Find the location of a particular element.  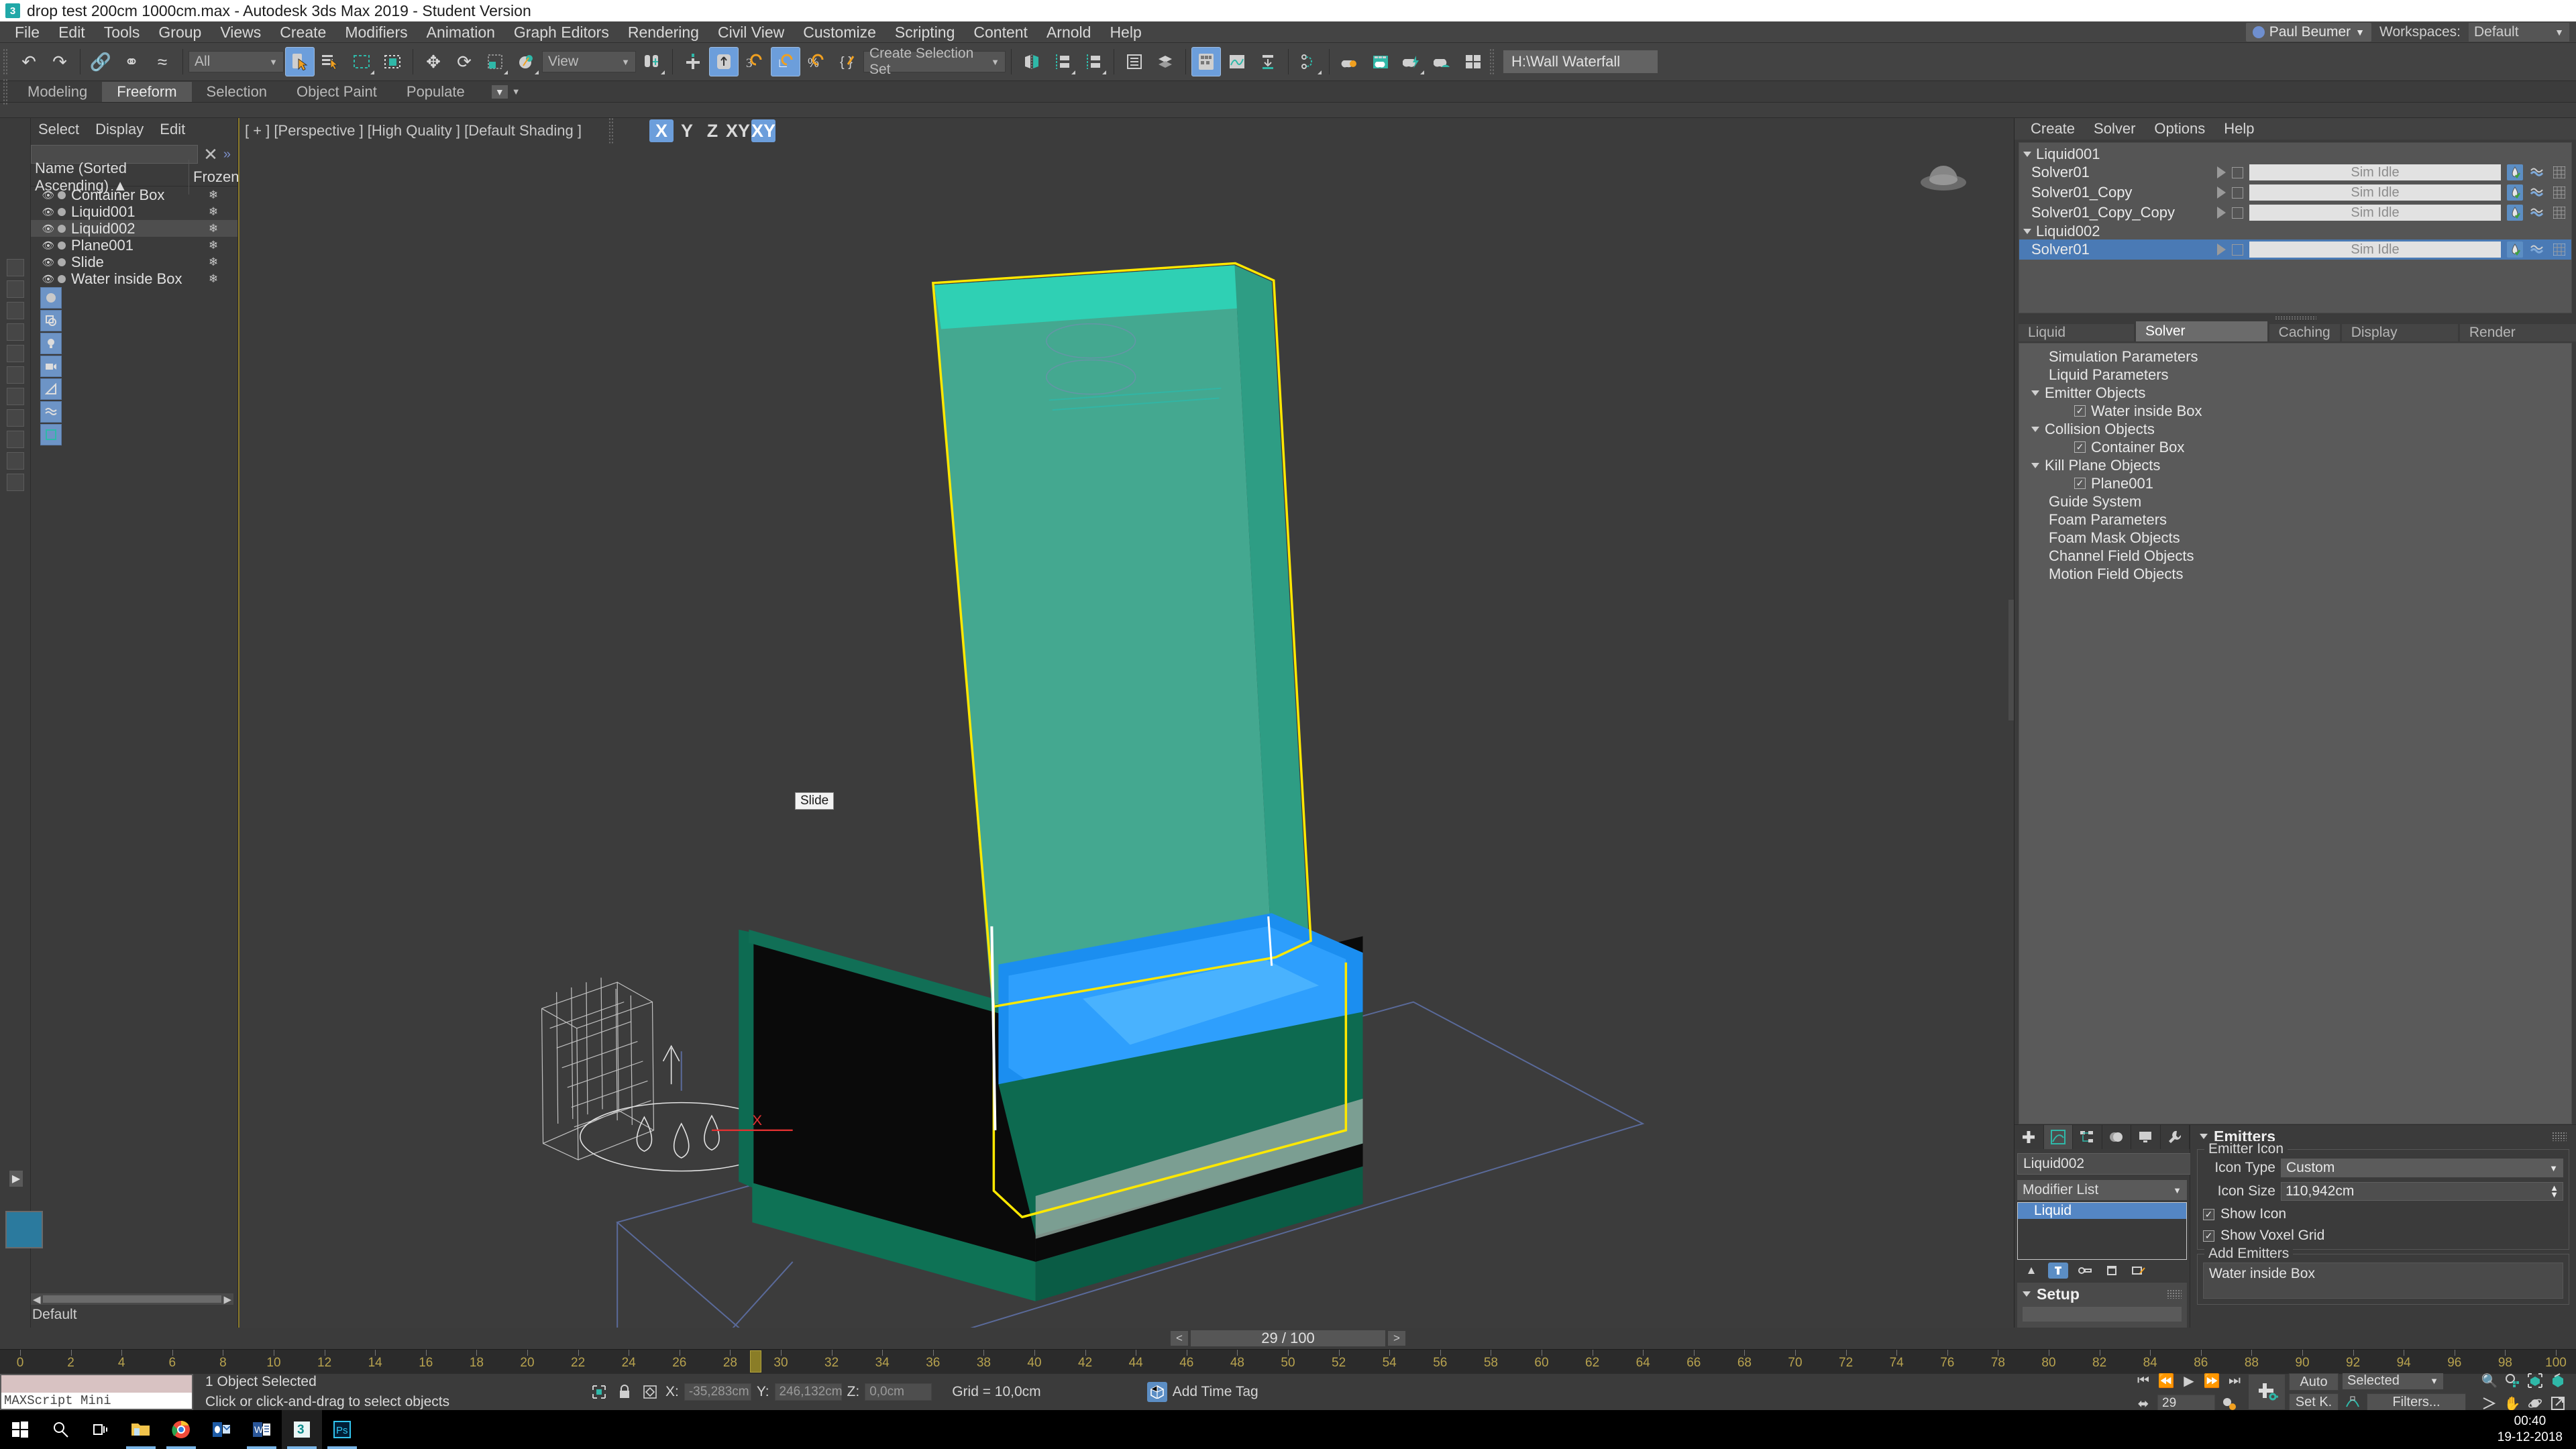

filter-geometry-icon is located at coordinates (51, 298).